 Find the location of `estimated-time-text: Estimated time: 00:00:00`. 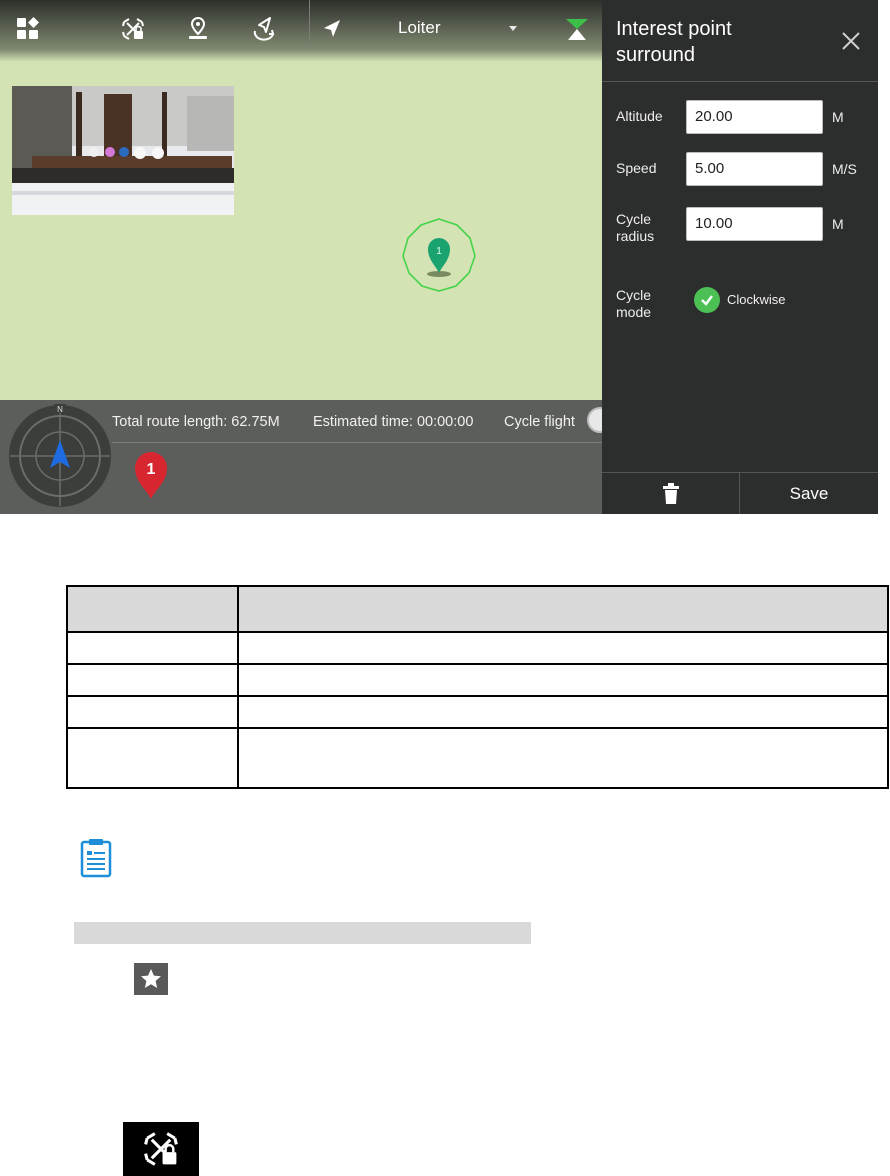

estimated-time-text: Estimated time: 00:00:00 is located at coordinates (393, 422).